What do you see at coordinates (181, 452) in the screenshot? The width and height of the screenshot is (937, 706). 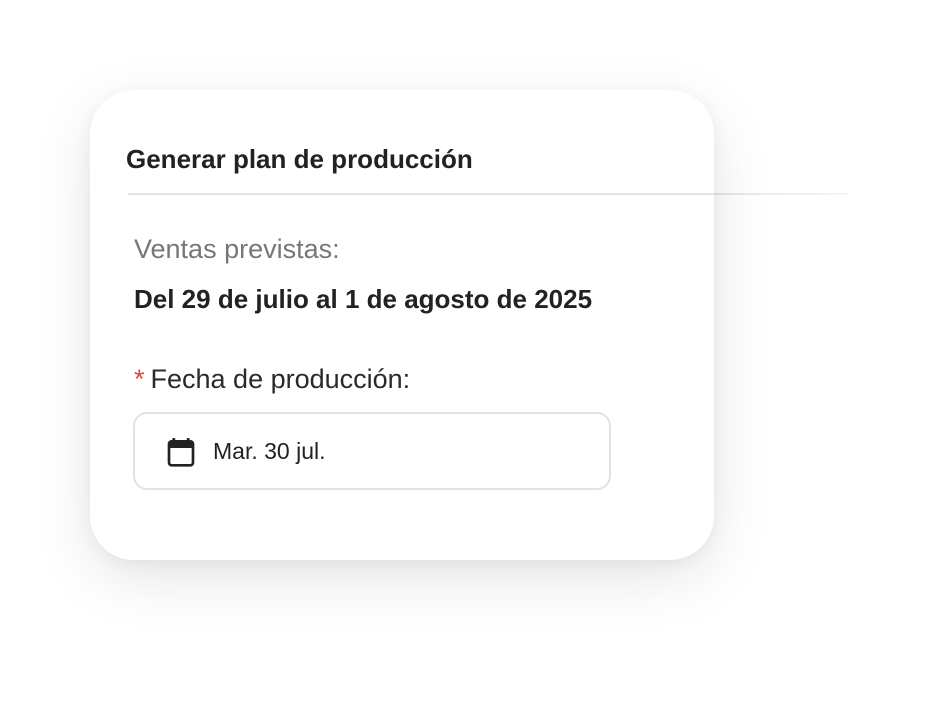 I see `calendar-icon` at bounding box center [181, 452].